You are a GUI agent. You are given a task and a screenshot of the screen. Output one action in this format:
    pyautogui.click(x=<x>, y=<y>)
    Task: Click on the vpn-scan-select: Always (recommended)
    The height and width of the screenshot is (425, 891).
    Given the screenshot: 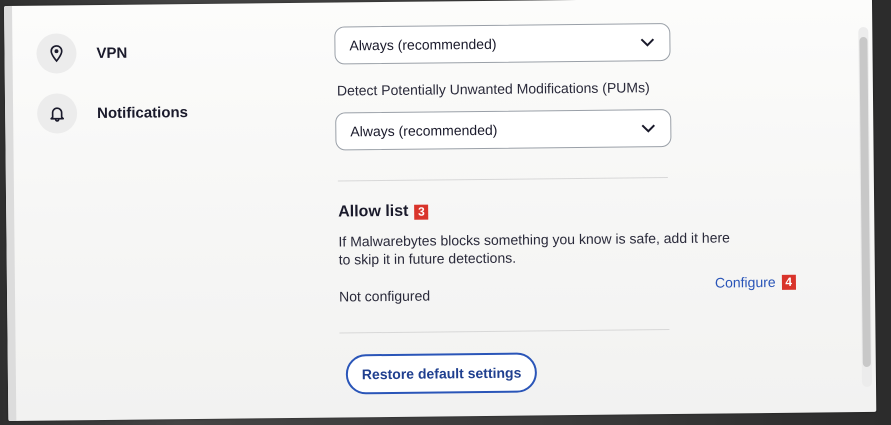 What is the action you would take?
    pyautogui.click(x=502, y=44)
    